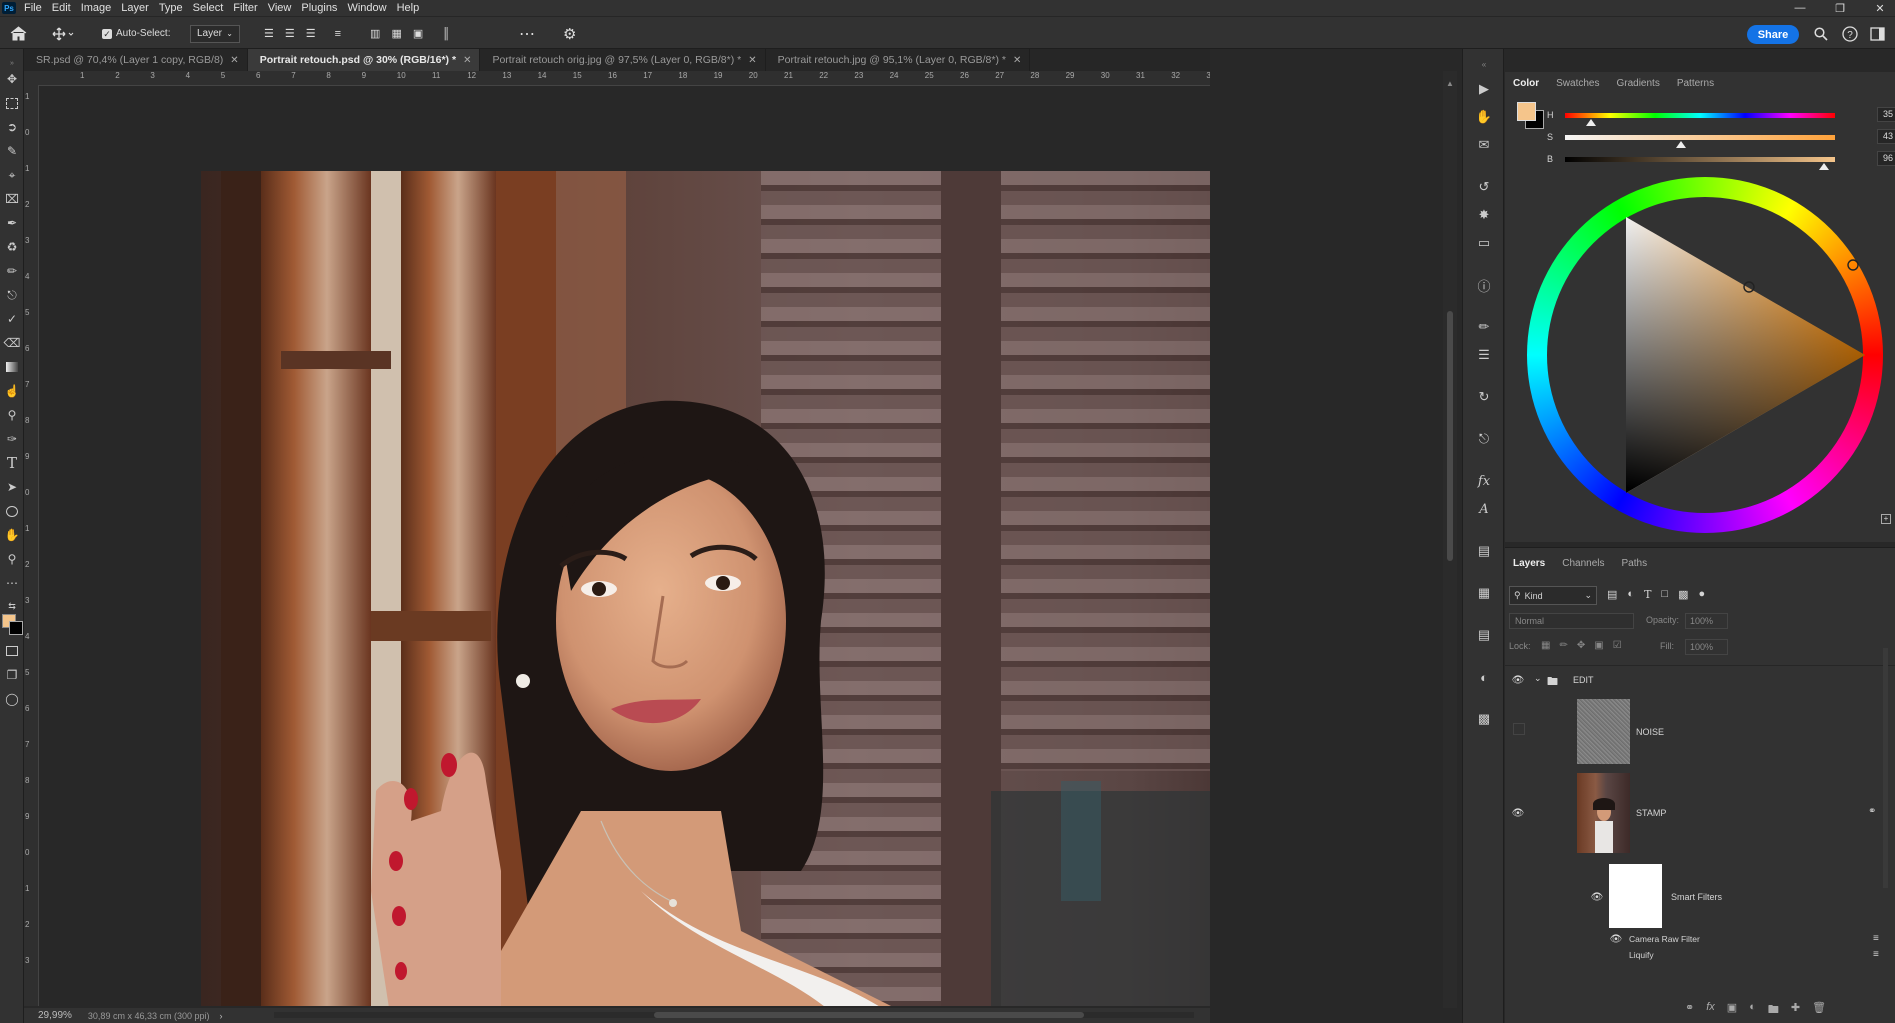  Describe the element at coordinates (1529, 563) in the screenshot. I see `tab-layers: Layers` at that location.